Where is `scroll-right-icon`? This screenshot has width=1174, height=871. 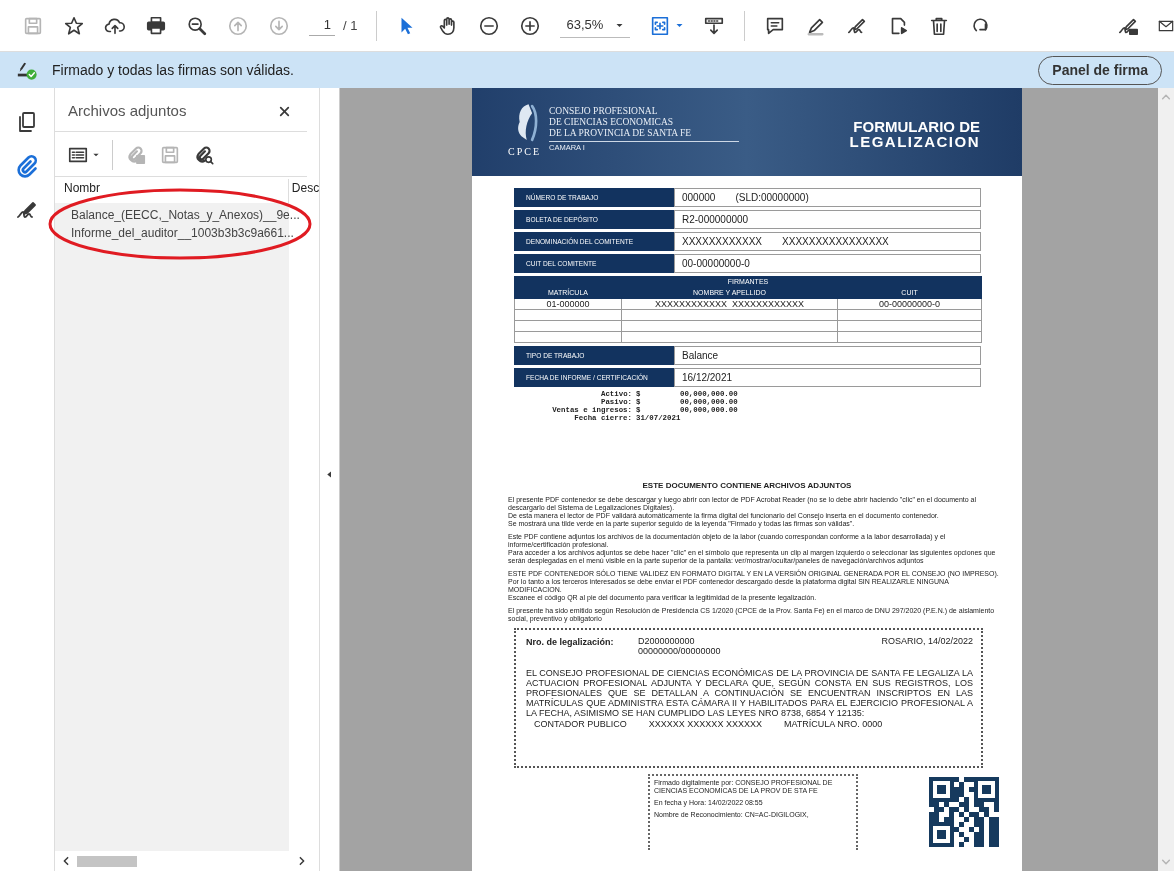
scroll-right-icon is located at coordinates (302, 861).